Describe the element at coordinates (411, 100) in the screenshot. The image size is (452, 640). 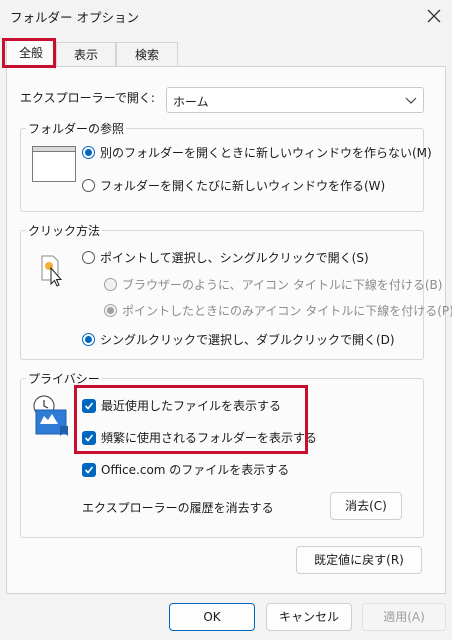
I see `chevron-down-icon` at that location.